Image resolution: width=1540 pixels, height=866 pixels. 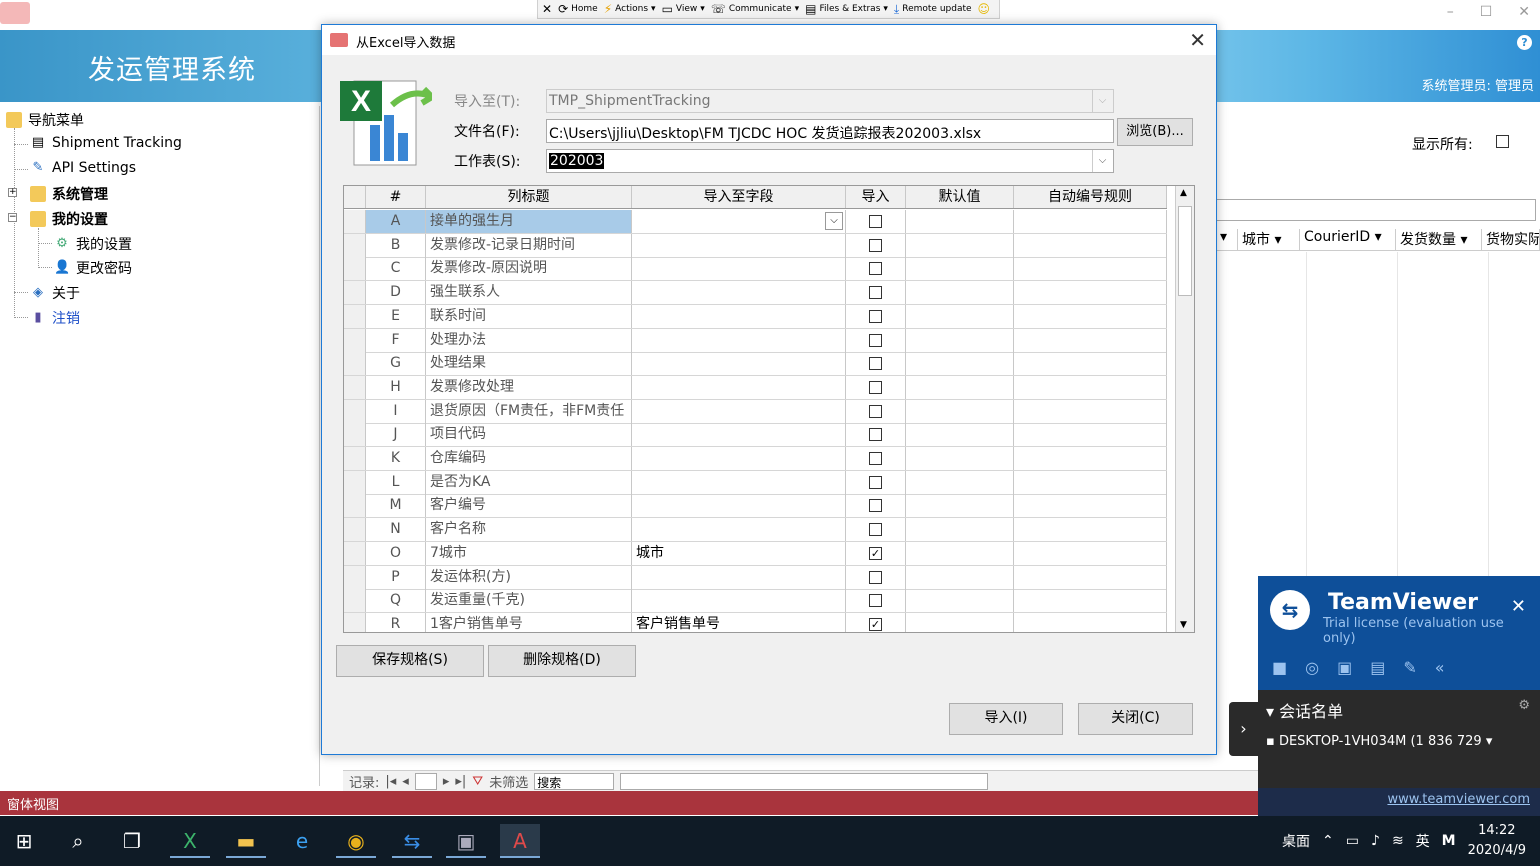 I want to click on session-device: ▪ DESKTOP-1VH034M (1 836 729 ▾, so click(x=1379, y=741).